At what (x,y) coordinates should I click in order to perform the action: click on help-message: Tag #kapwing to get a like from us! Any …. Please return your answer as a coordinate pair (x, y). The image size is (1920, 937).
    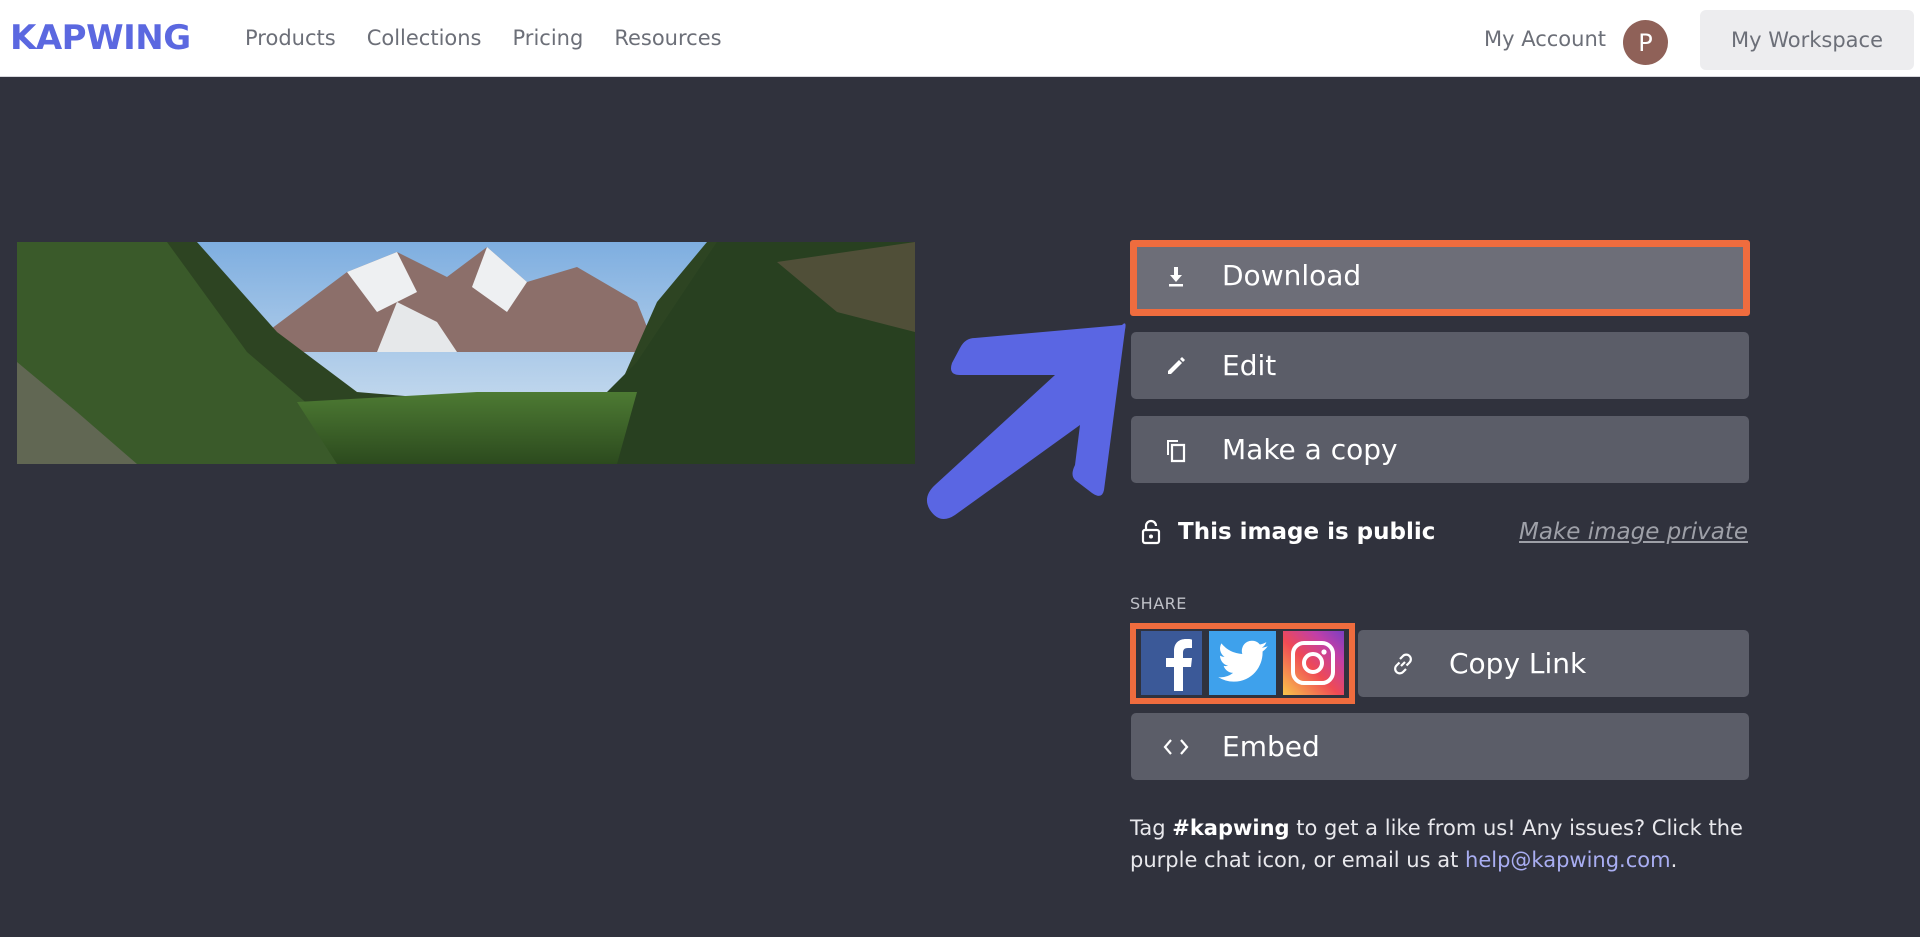
    Looking at the image, I should click on (1440, 844).